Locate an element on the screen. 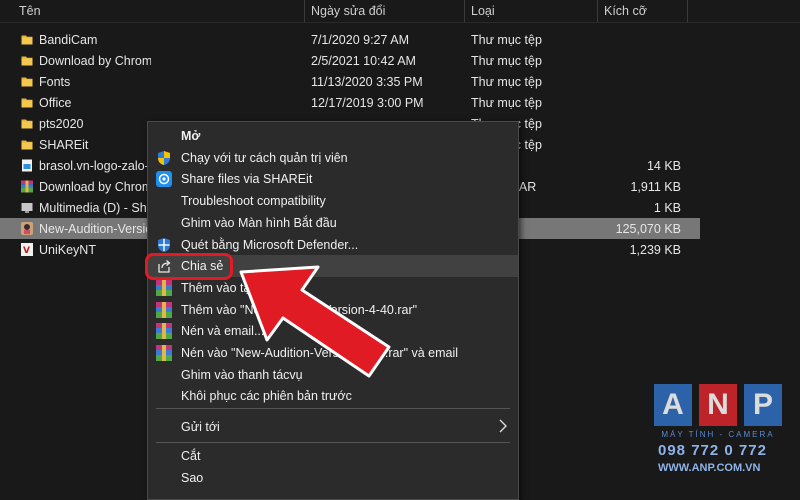  menu-item-8: Thêm vào tập is located at coordinates (333, 288).